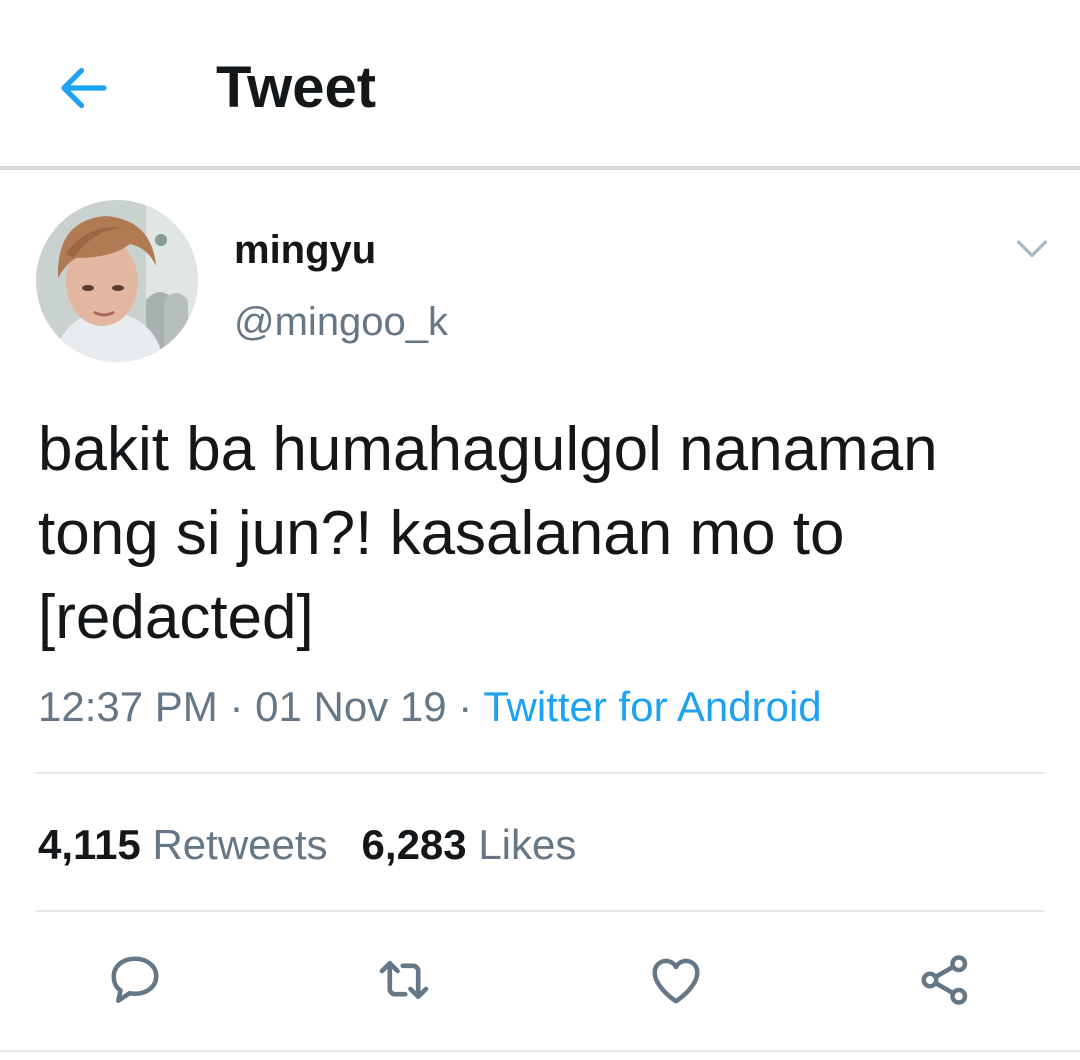 The width and height of the screenshot is (1080, 1060). I want to click on bottom-divider, so click(540, 1051).